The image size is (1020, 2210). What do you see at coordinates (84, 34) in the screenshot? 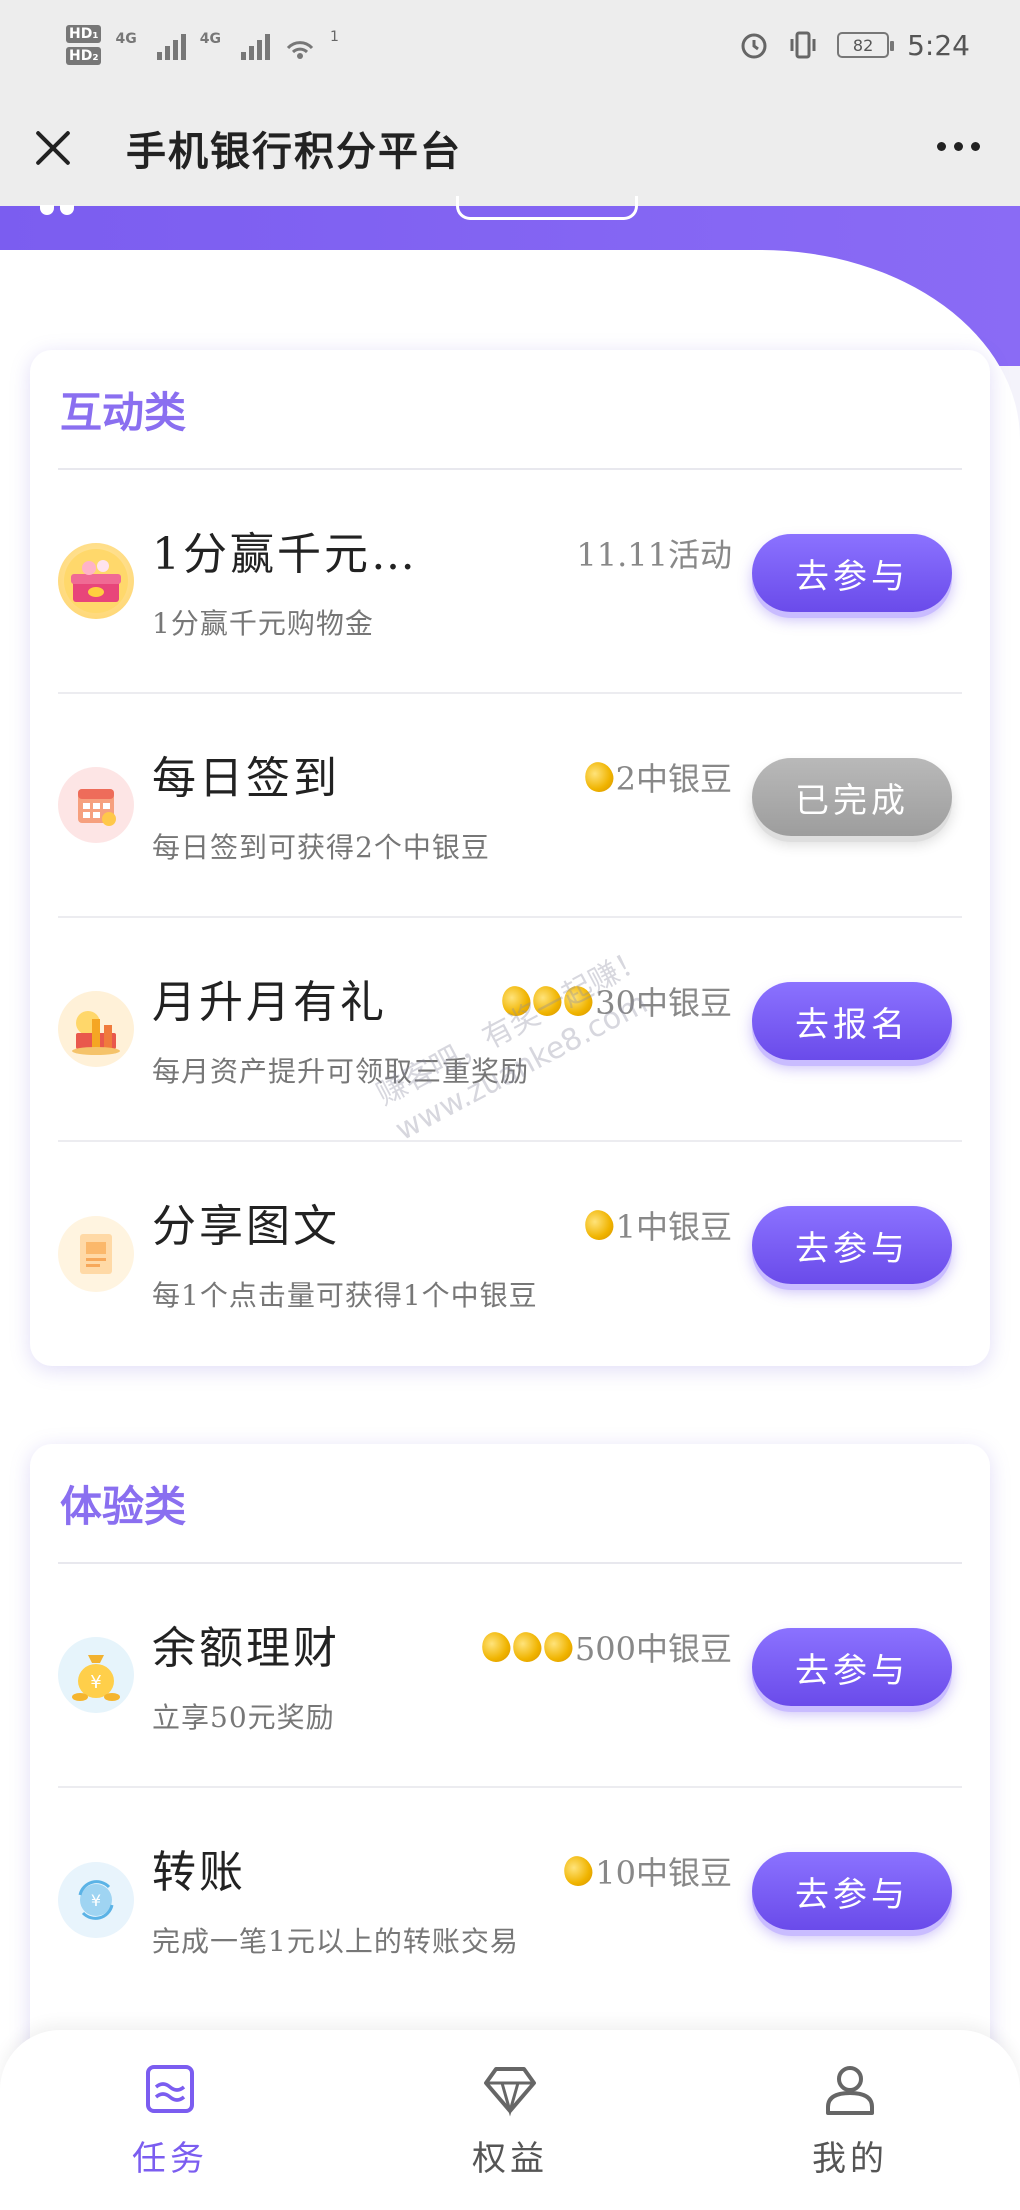
I see `hd1-badge: HD₁` at bounding box center [84, 34].